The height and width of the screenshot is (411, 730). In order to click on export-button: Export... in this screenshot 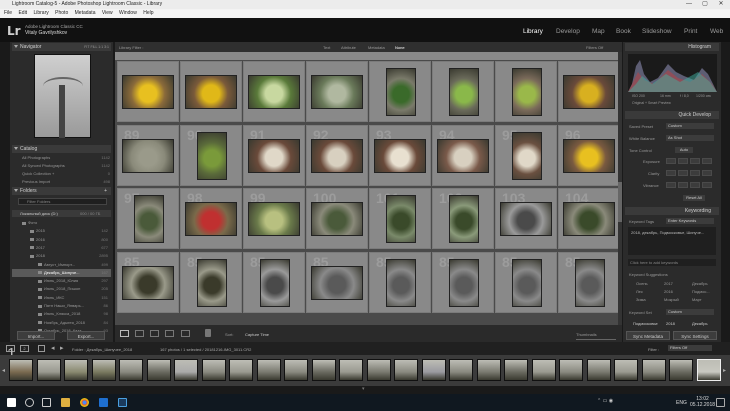, I will do `click(86, 335)`.